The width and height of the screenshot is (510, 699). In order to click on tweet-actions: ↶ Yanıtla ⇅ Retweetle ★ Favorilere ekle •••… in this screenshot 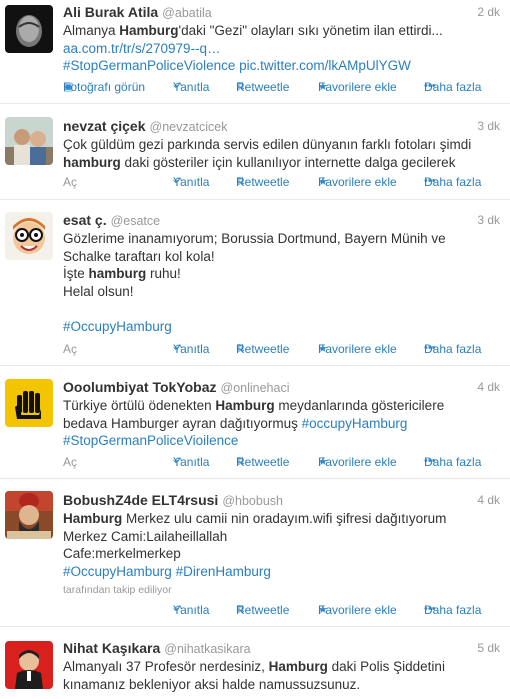, I will do `click(282, 611)`.